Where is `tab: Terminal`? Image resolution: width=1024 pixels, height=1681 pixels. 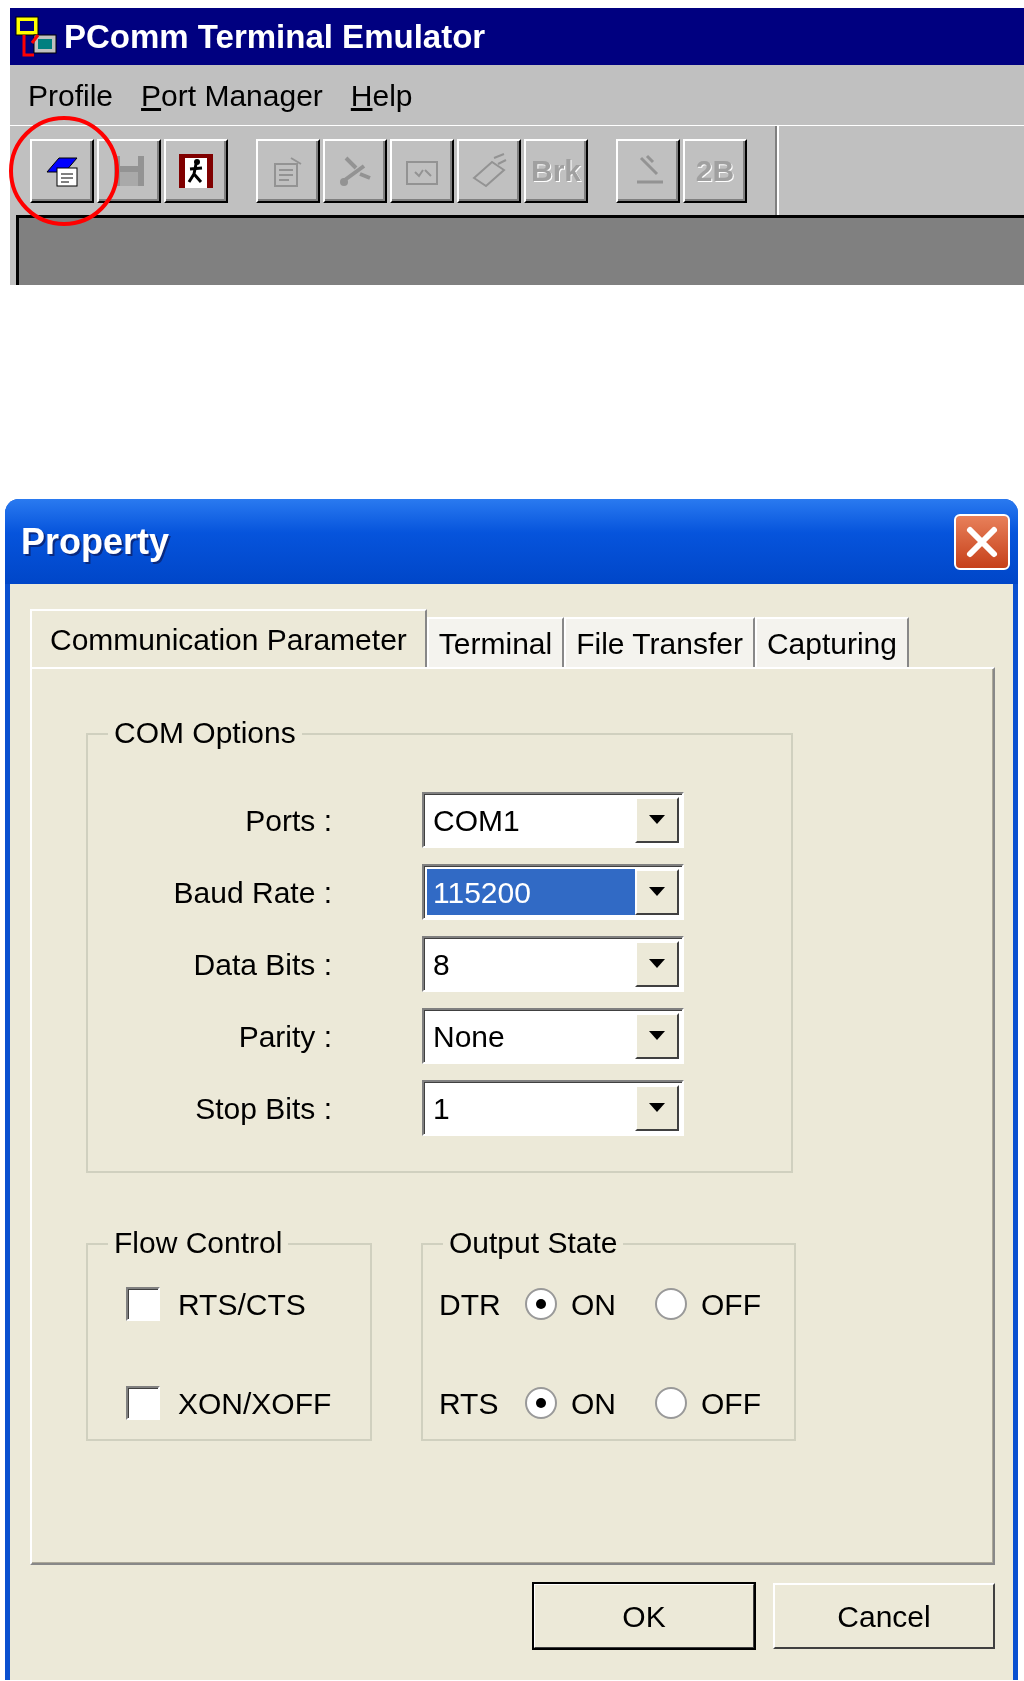
tab: Terminal is located at coordinates (495, 642).